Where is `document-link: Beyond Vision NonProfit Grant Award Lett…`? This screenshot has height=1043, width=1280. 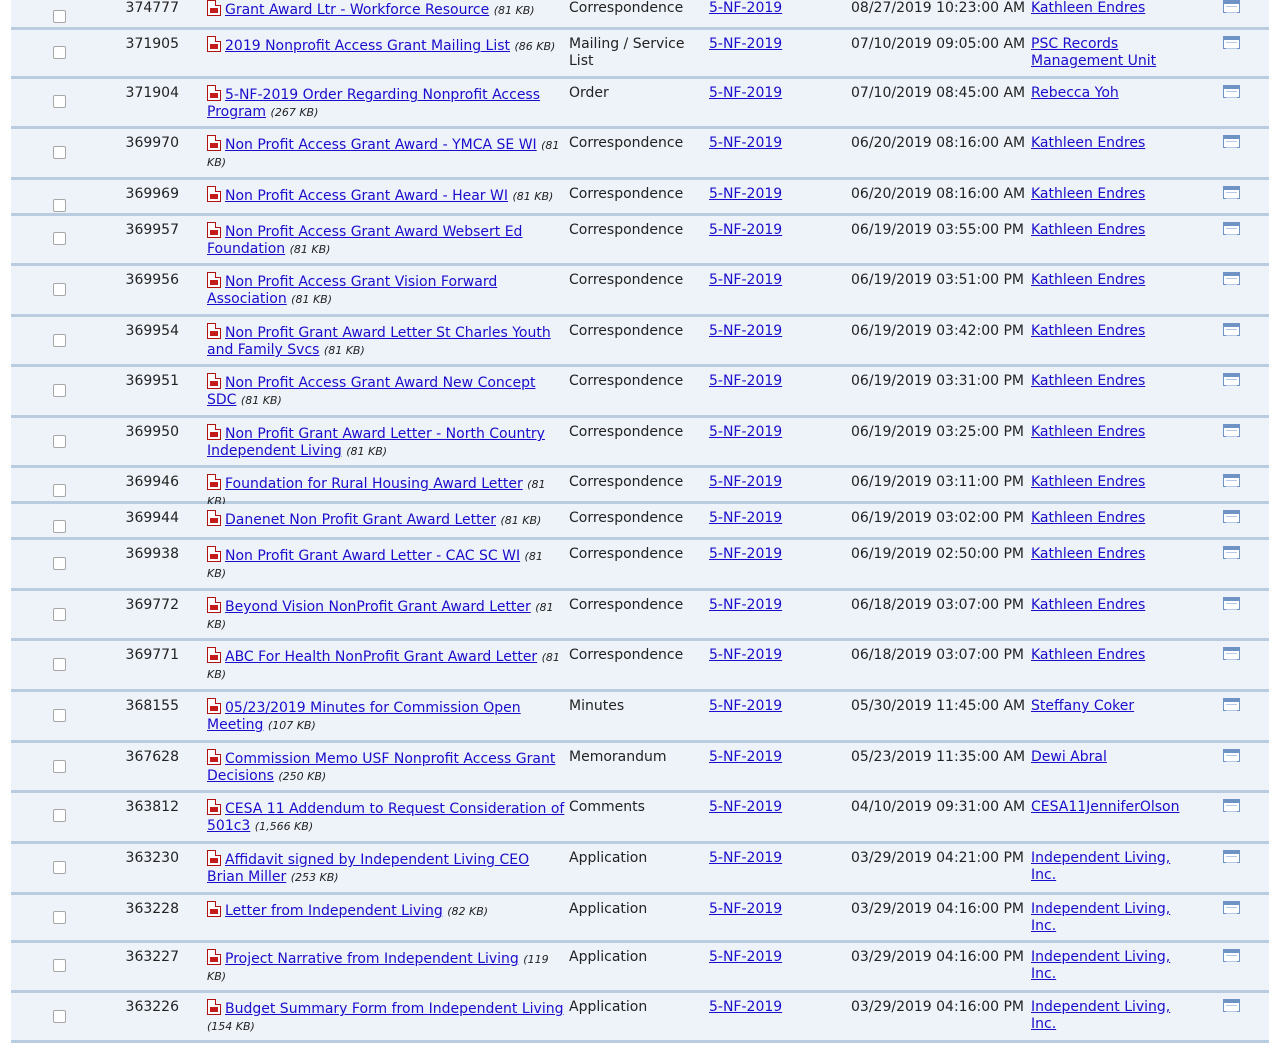
document-link: Beyond Vision NonProfit Grant Award Lett… is located at coordinates (378, 607).